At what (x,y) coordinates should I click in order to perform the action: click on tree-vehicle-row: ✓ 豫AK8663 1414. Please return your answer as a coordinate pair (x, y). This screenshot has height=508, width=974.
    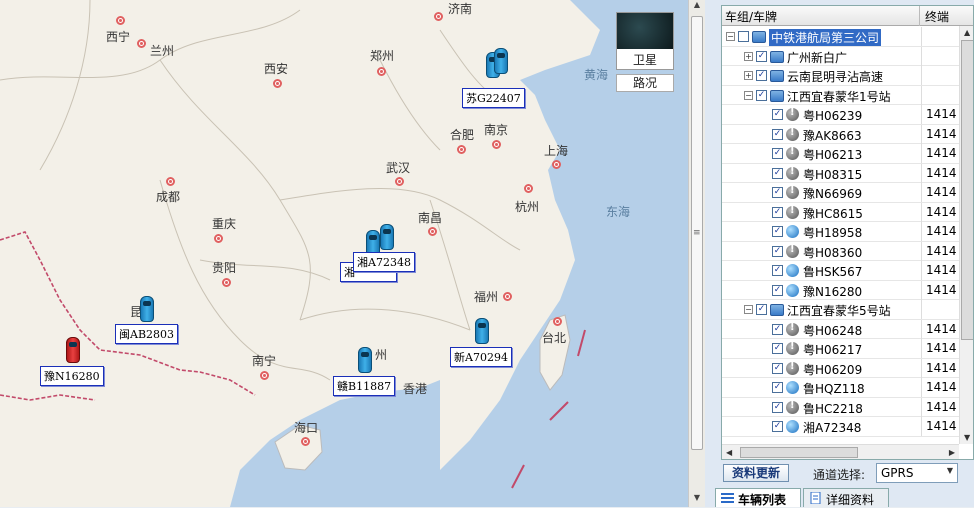
    Looking at the image, I should click on (840, 134).